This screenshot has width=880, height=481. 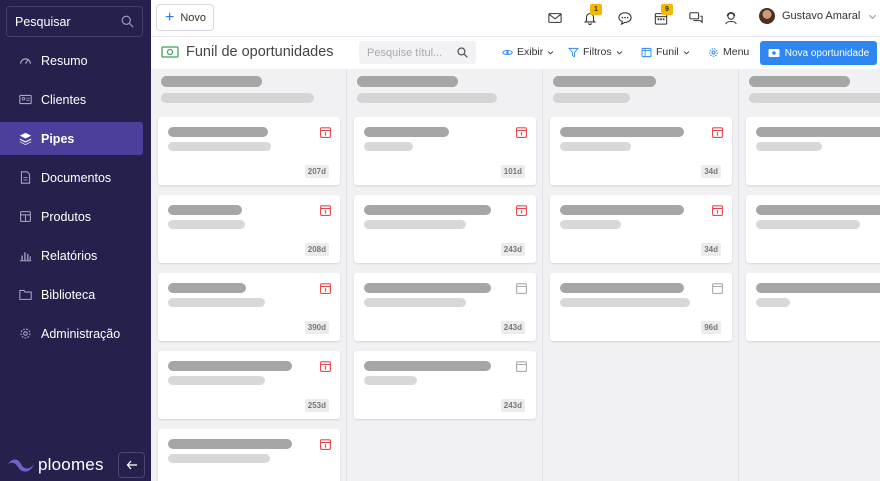 I want to click on sidebar-item-produtos: Produtos, so click(x=75, y=216).